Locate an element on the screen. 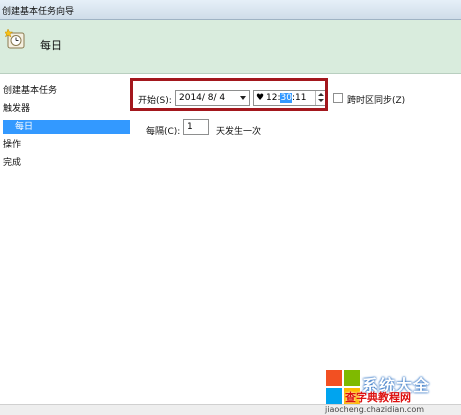 The height and width of the screenshot is (415, 461). sidebar-item-action: 操作 is located at coordinates (12, 145).